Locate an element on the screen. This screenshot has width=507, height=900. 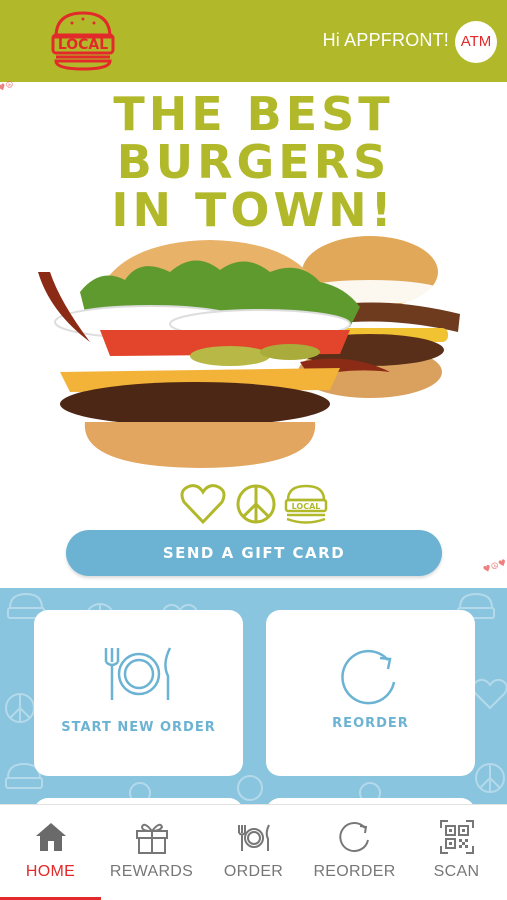
local-burger-icon: LOCAL is located at coordinates (306, 504).